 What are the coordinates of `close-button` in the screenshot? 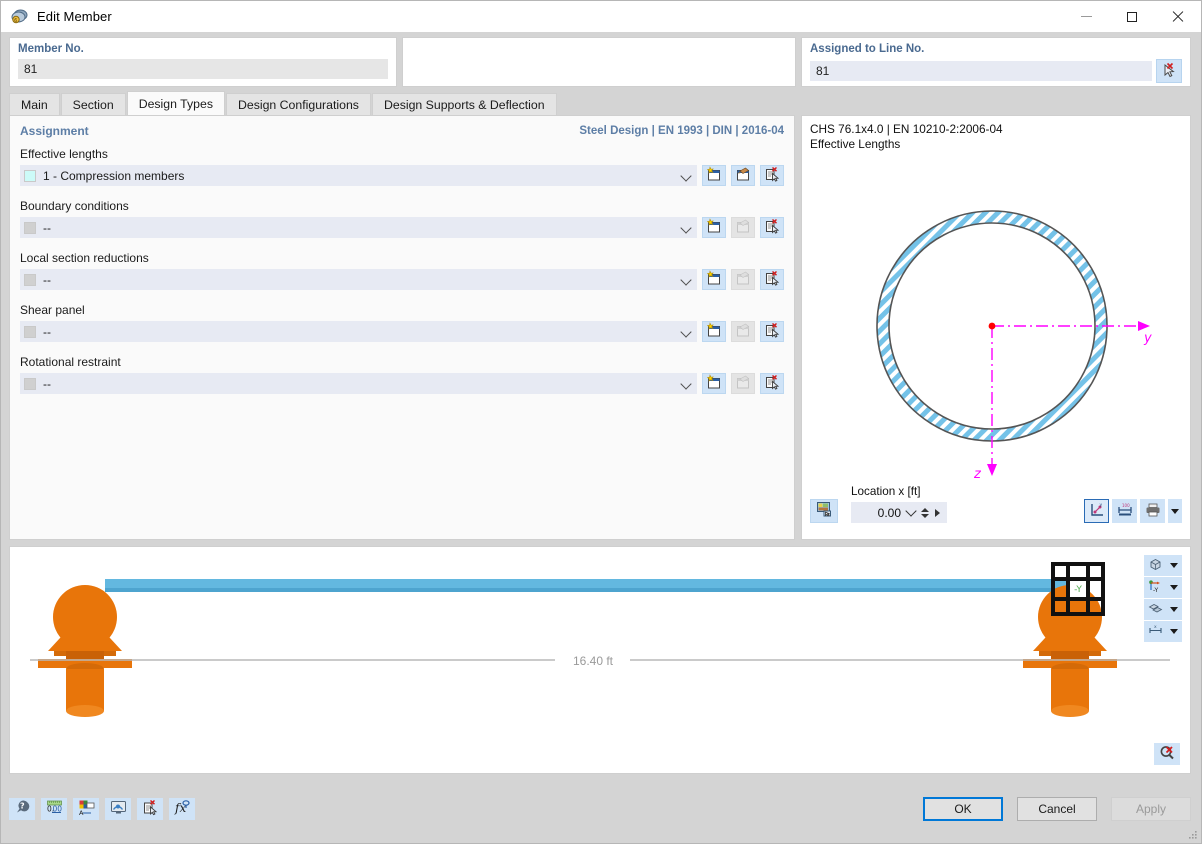 It's located at (1178, 16).